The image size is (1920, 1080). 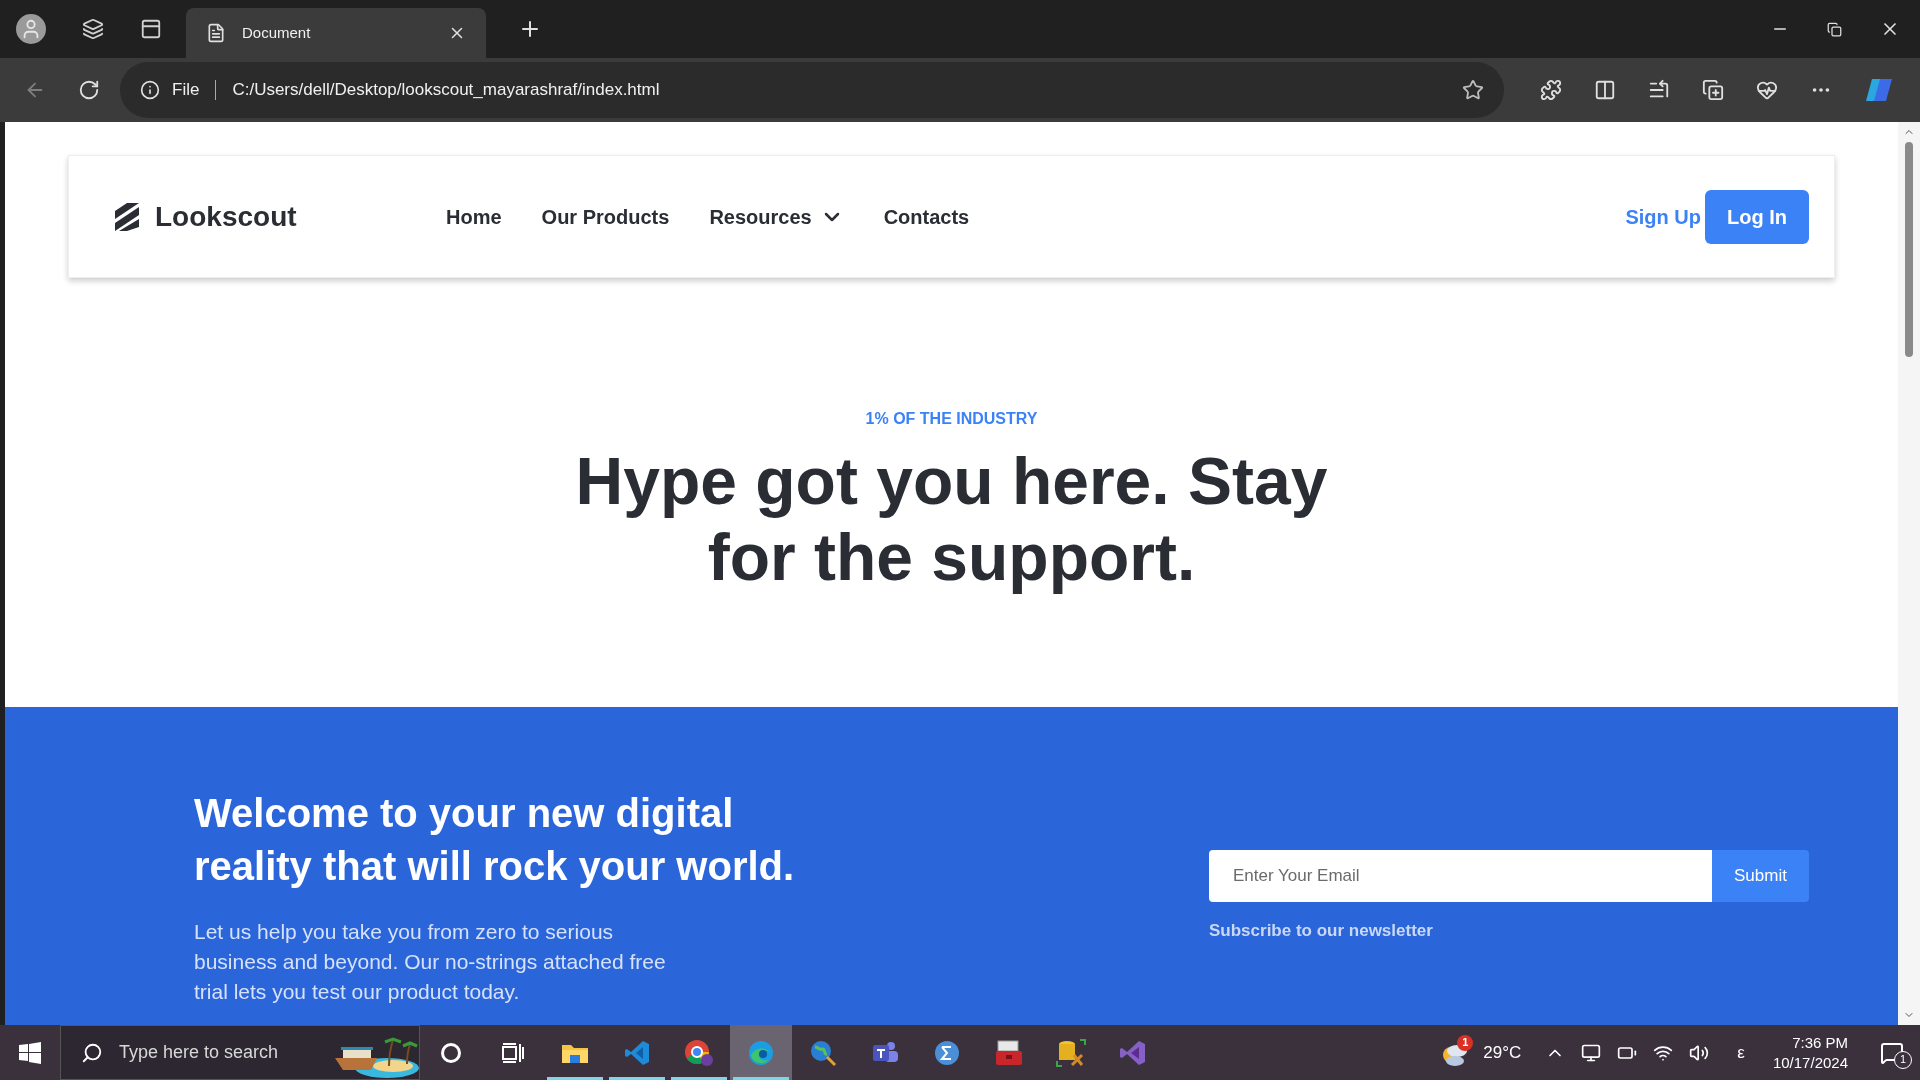 What do you see at coordinates (150, 90) in the screenshot?
I see `info-icon` at bounding box center [150, 90].